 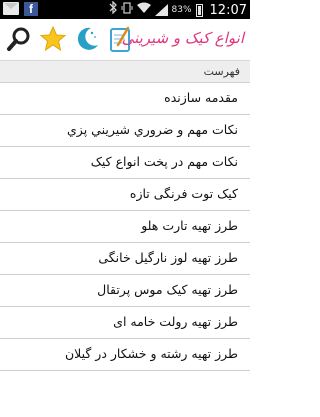 I want to click on list-item-label: طرز تهيه رشته و خشکار در گیلان, so click(x=151, y=353).